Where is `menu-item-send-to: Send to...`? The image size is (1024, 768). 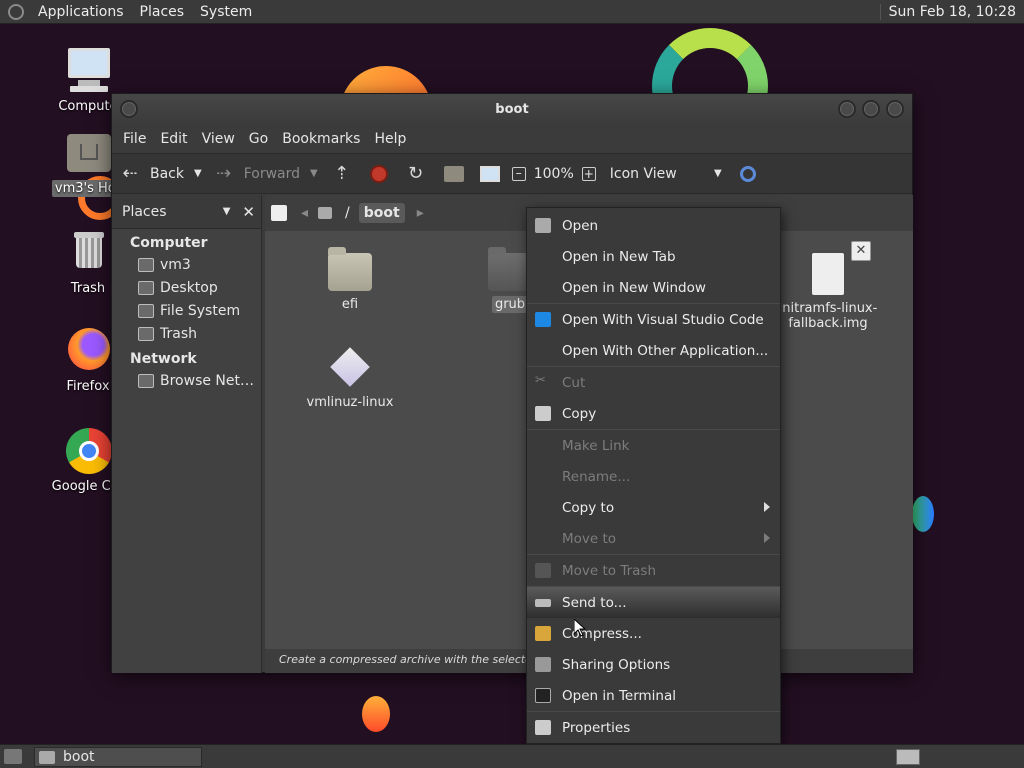
menu-item-send-to: Send to... is located at coordinates (653, 602).